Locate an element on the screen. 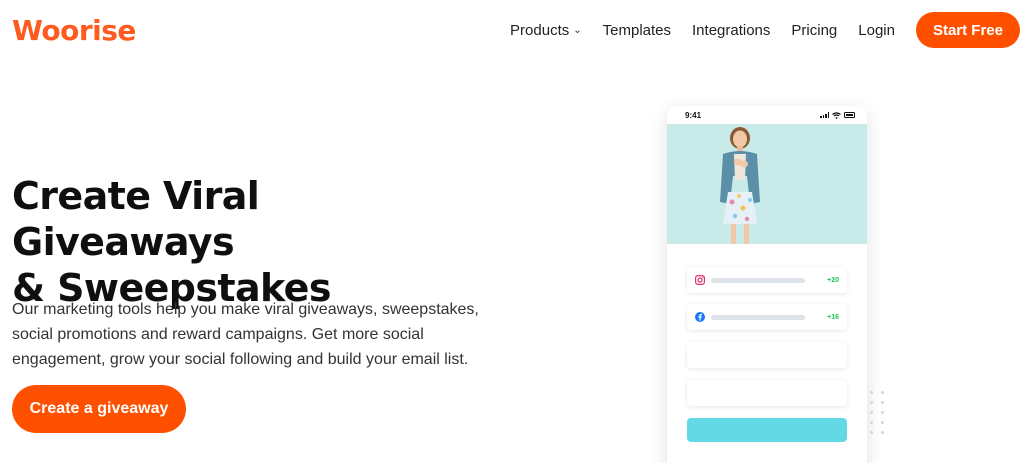 This screenshot has width=1024, height=463. wifi-icon is located at coordinates (836, 115).